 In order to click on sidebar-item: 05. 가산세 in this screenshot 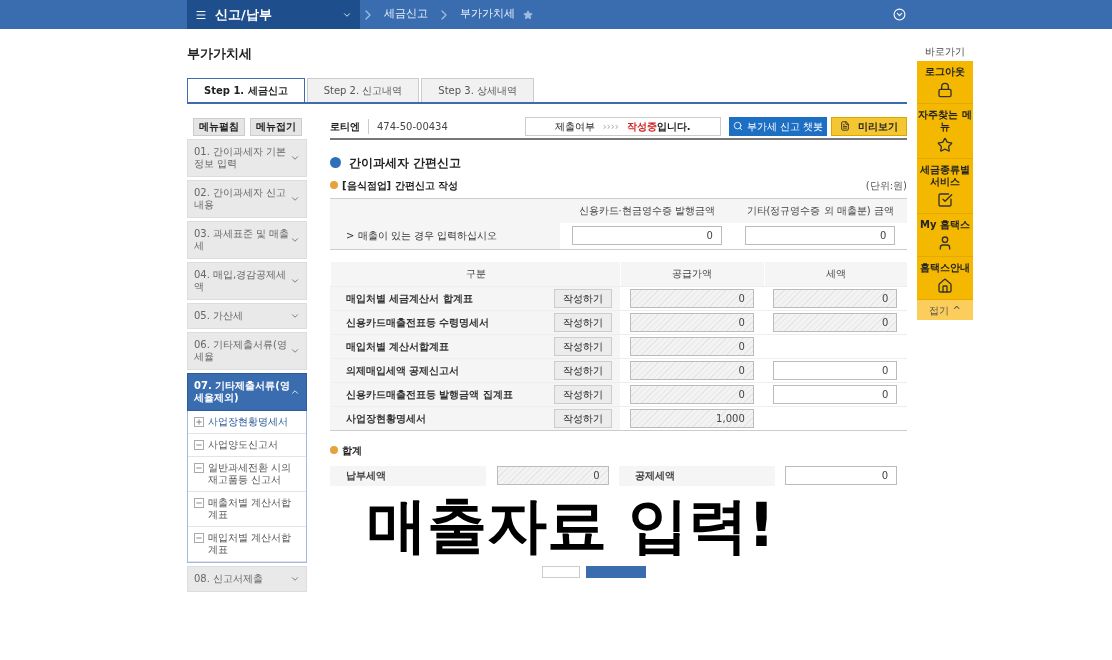, I will do `click(247, 315)`.